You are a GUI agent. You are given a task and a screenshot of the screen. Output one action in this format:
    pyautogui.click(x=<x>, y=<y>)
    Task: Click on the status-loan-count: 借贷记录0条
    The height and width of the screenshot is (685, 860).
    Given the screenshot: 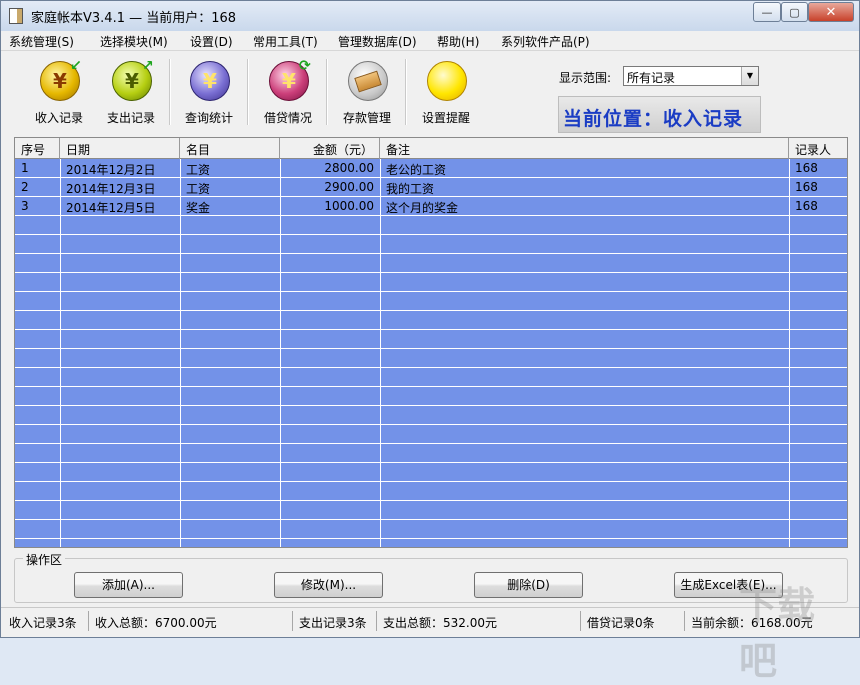 What is the action you would take?
    pyautogui.click(x=633, y=621)
    